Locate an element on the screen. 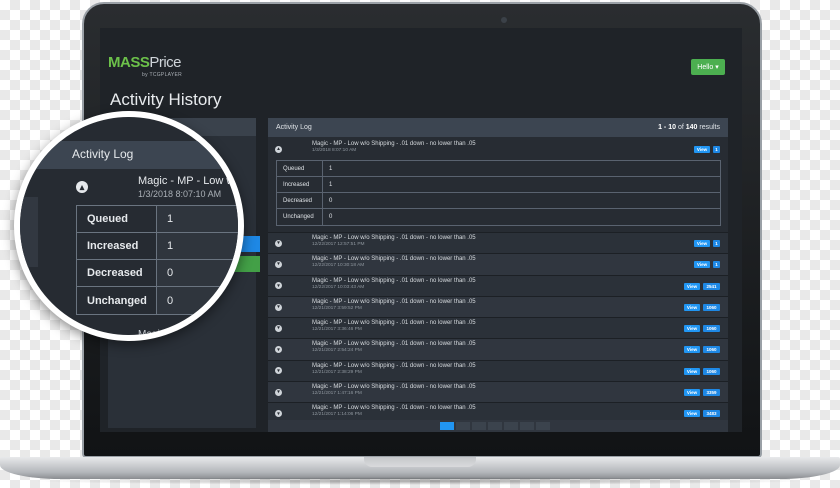 The height and width of the screenshot is (488, 840). magnifier-stat-row: Decreased 0 is located at coordinates (157, 273).